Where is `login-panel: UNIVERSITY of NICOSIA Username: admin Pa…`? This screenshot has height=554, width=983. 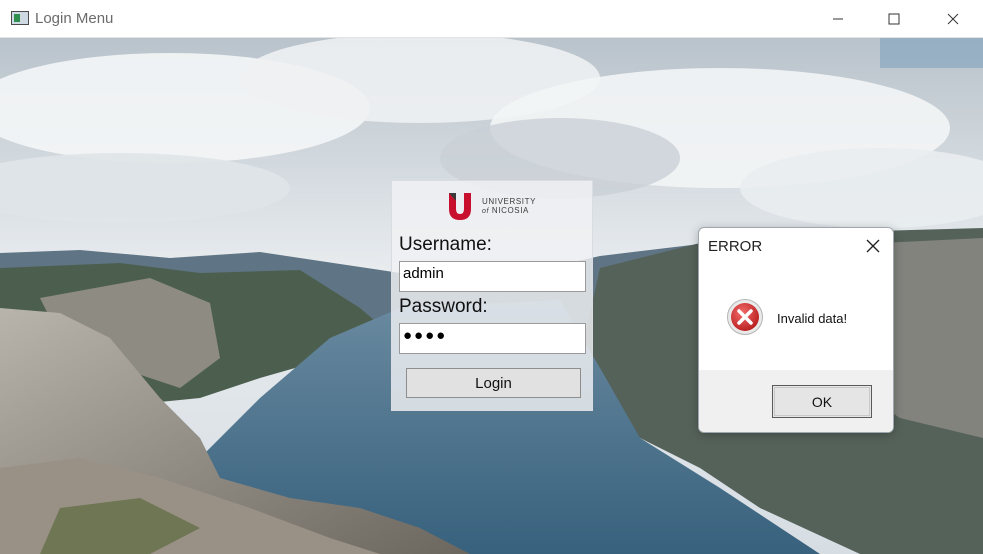
login-panel: UNIVERSITY of NICOSIA Username: admin Pa… is located at coordinates (492, 295).